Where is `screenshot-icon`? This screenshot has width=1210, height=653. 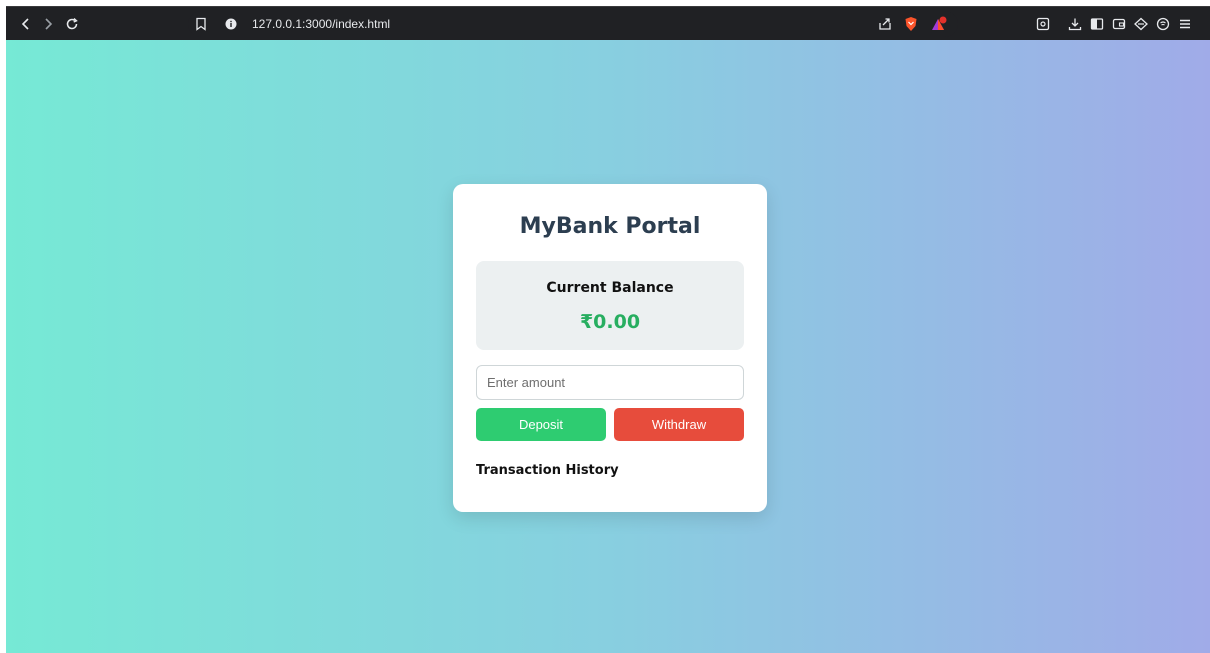
screenshot-icon is located at coordinates (1043, 24).